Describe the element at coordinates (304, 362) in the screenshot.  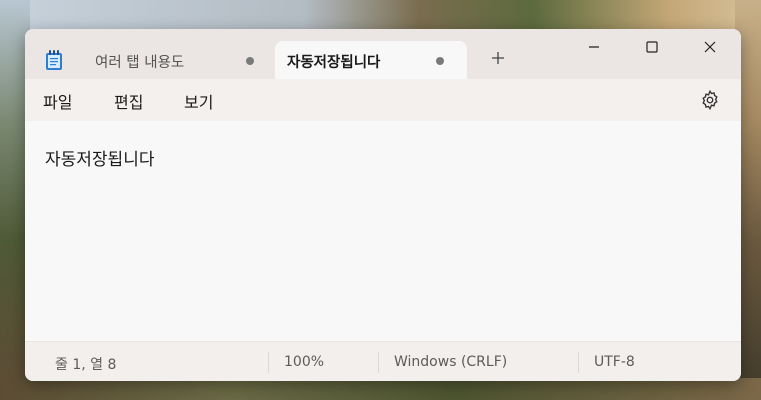
I see `zoom-level: 100%` at that location.